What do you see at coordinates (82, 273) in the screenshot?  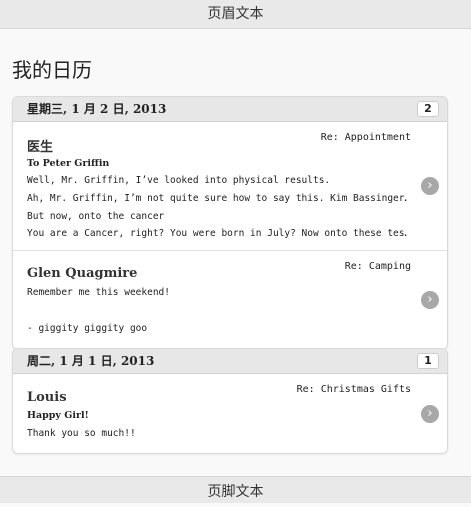 I see `sender-name: Glen Quagmire` at bounding box center [82, 273].